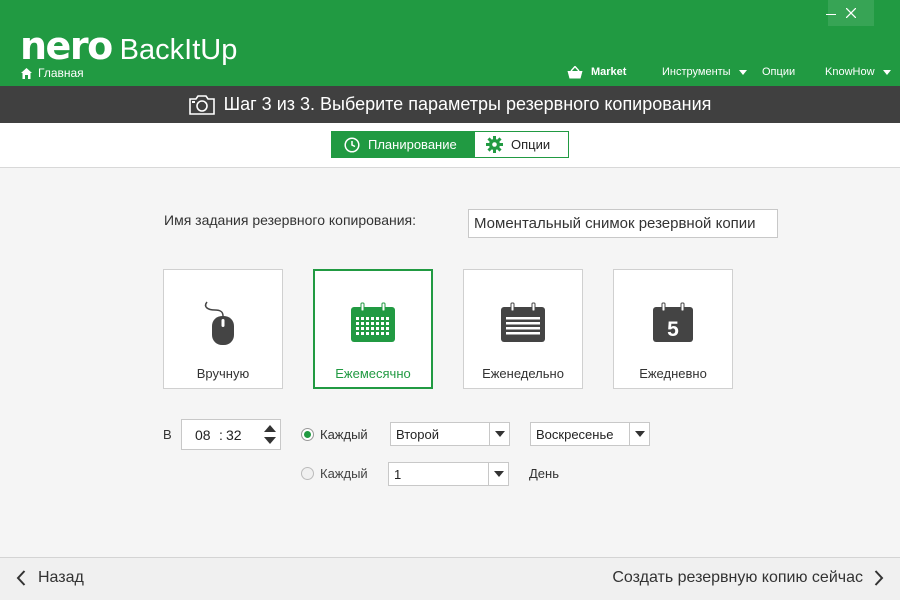  Describe the element at coordinates (523, 322) in the screenshot. I see `calendar-week-icon` at that location.